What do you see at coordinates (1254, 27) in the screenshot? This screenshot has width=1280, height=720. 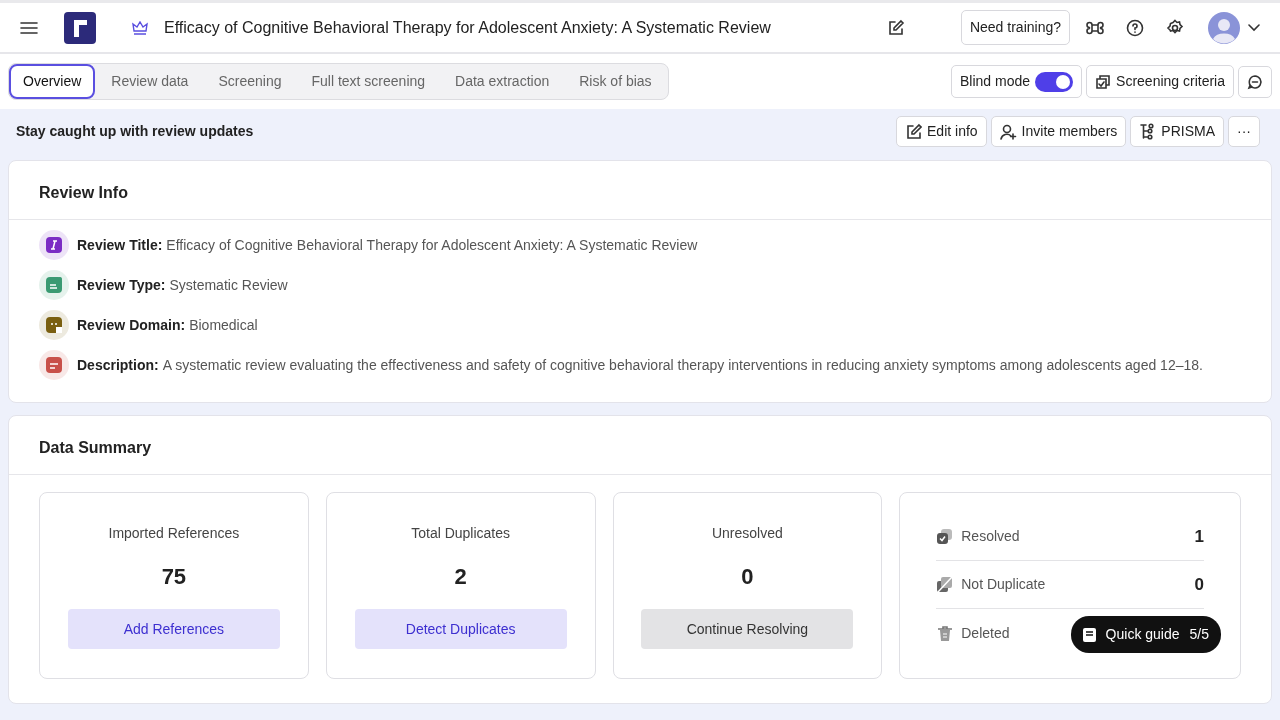 I see `chevron-icon` at bounding box center [1254, 27].